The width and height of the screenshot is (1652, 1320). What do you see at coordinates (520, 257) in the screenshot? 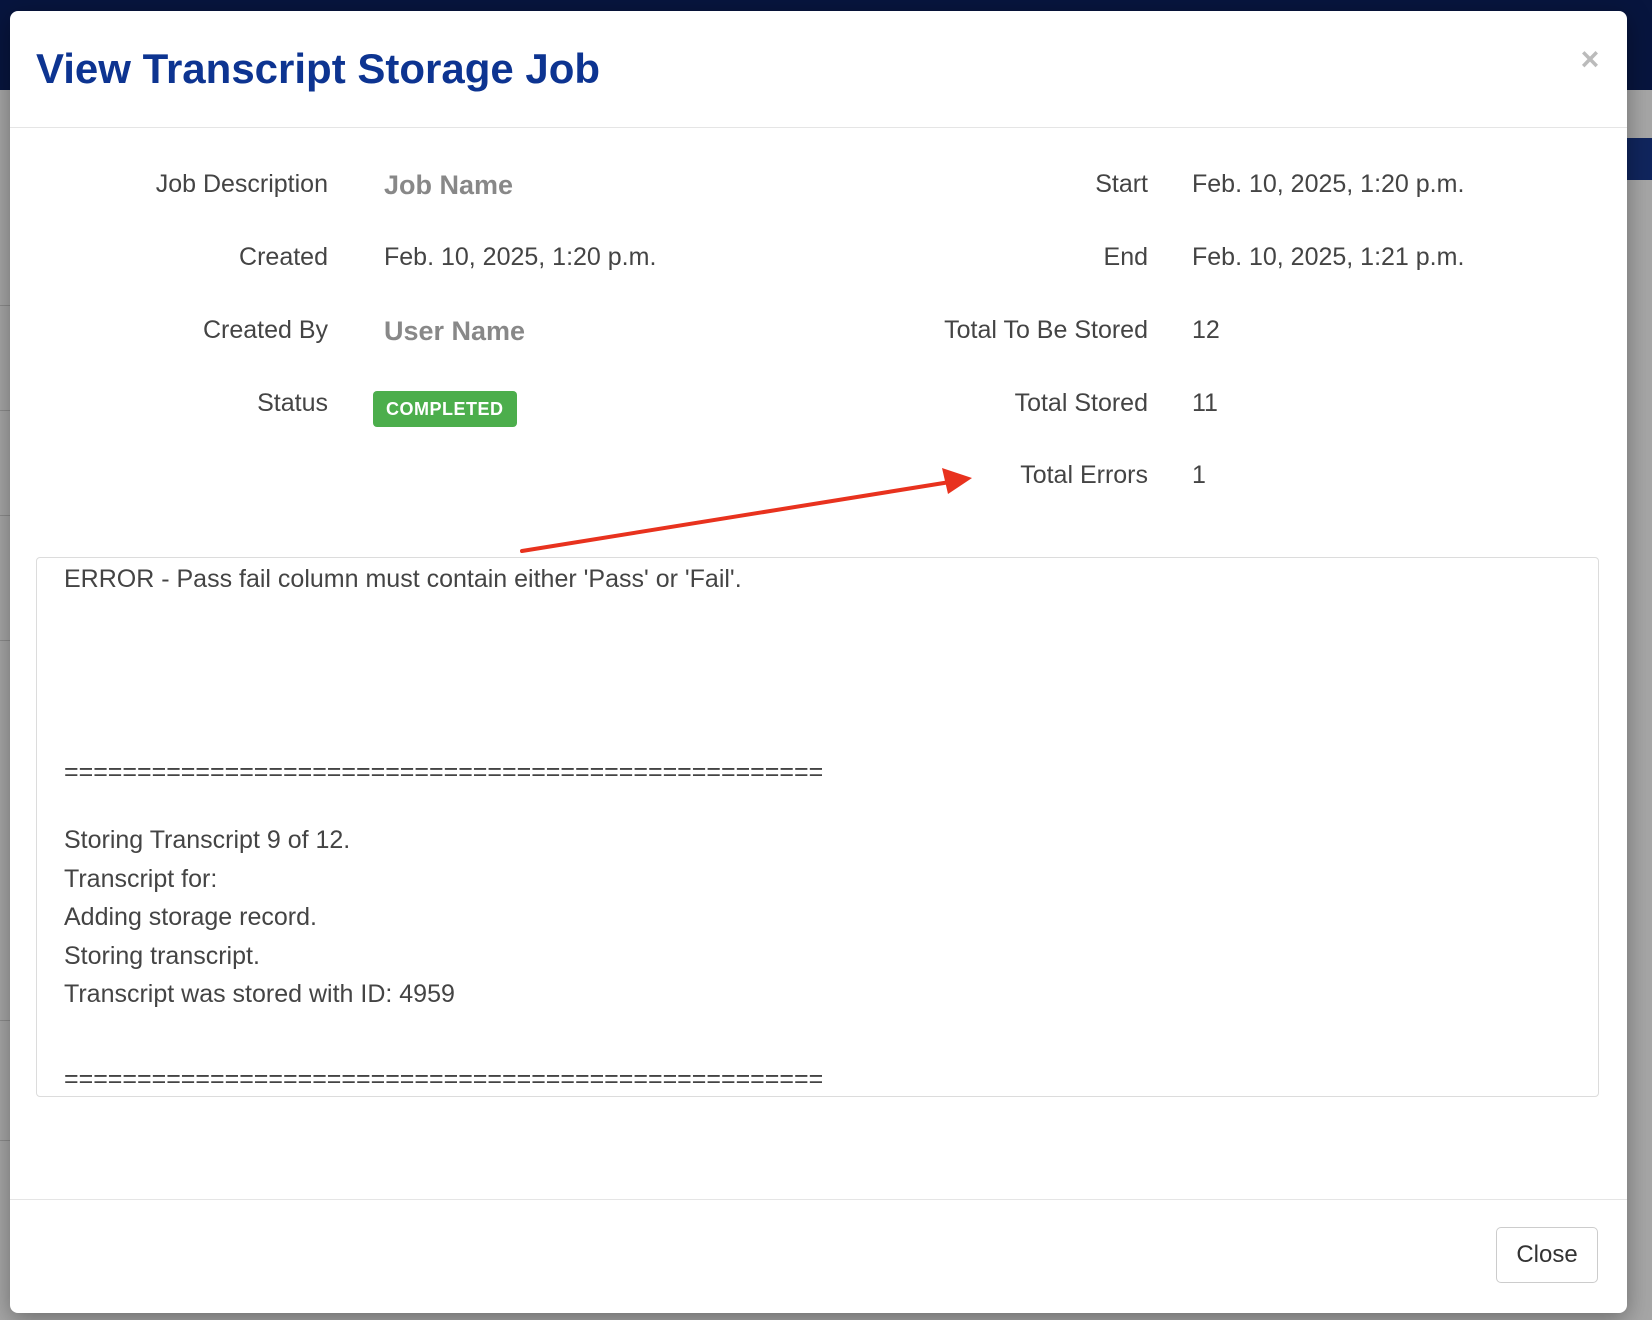
I see `created-value: Feb. 10, 2025, 1:20 p.m.` at bounding box center [520, 257].